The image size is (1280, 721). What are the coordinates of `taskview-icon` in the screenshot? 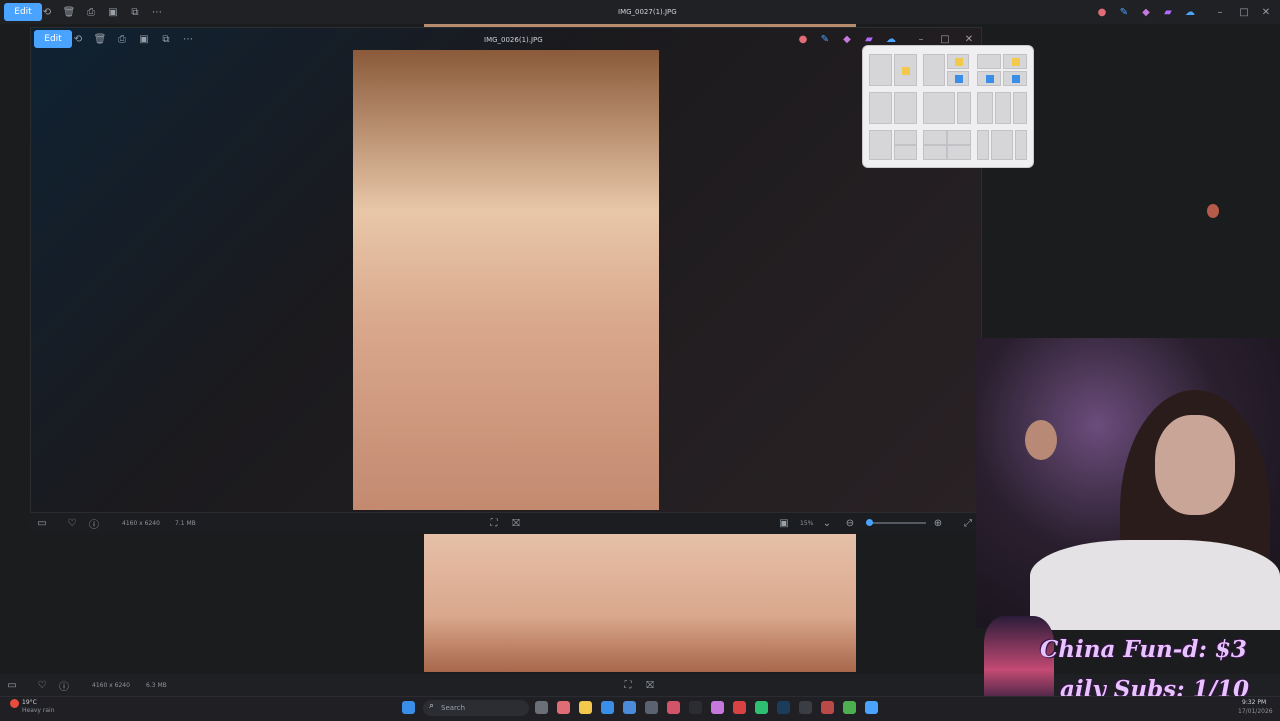 It's located at (541, 707).